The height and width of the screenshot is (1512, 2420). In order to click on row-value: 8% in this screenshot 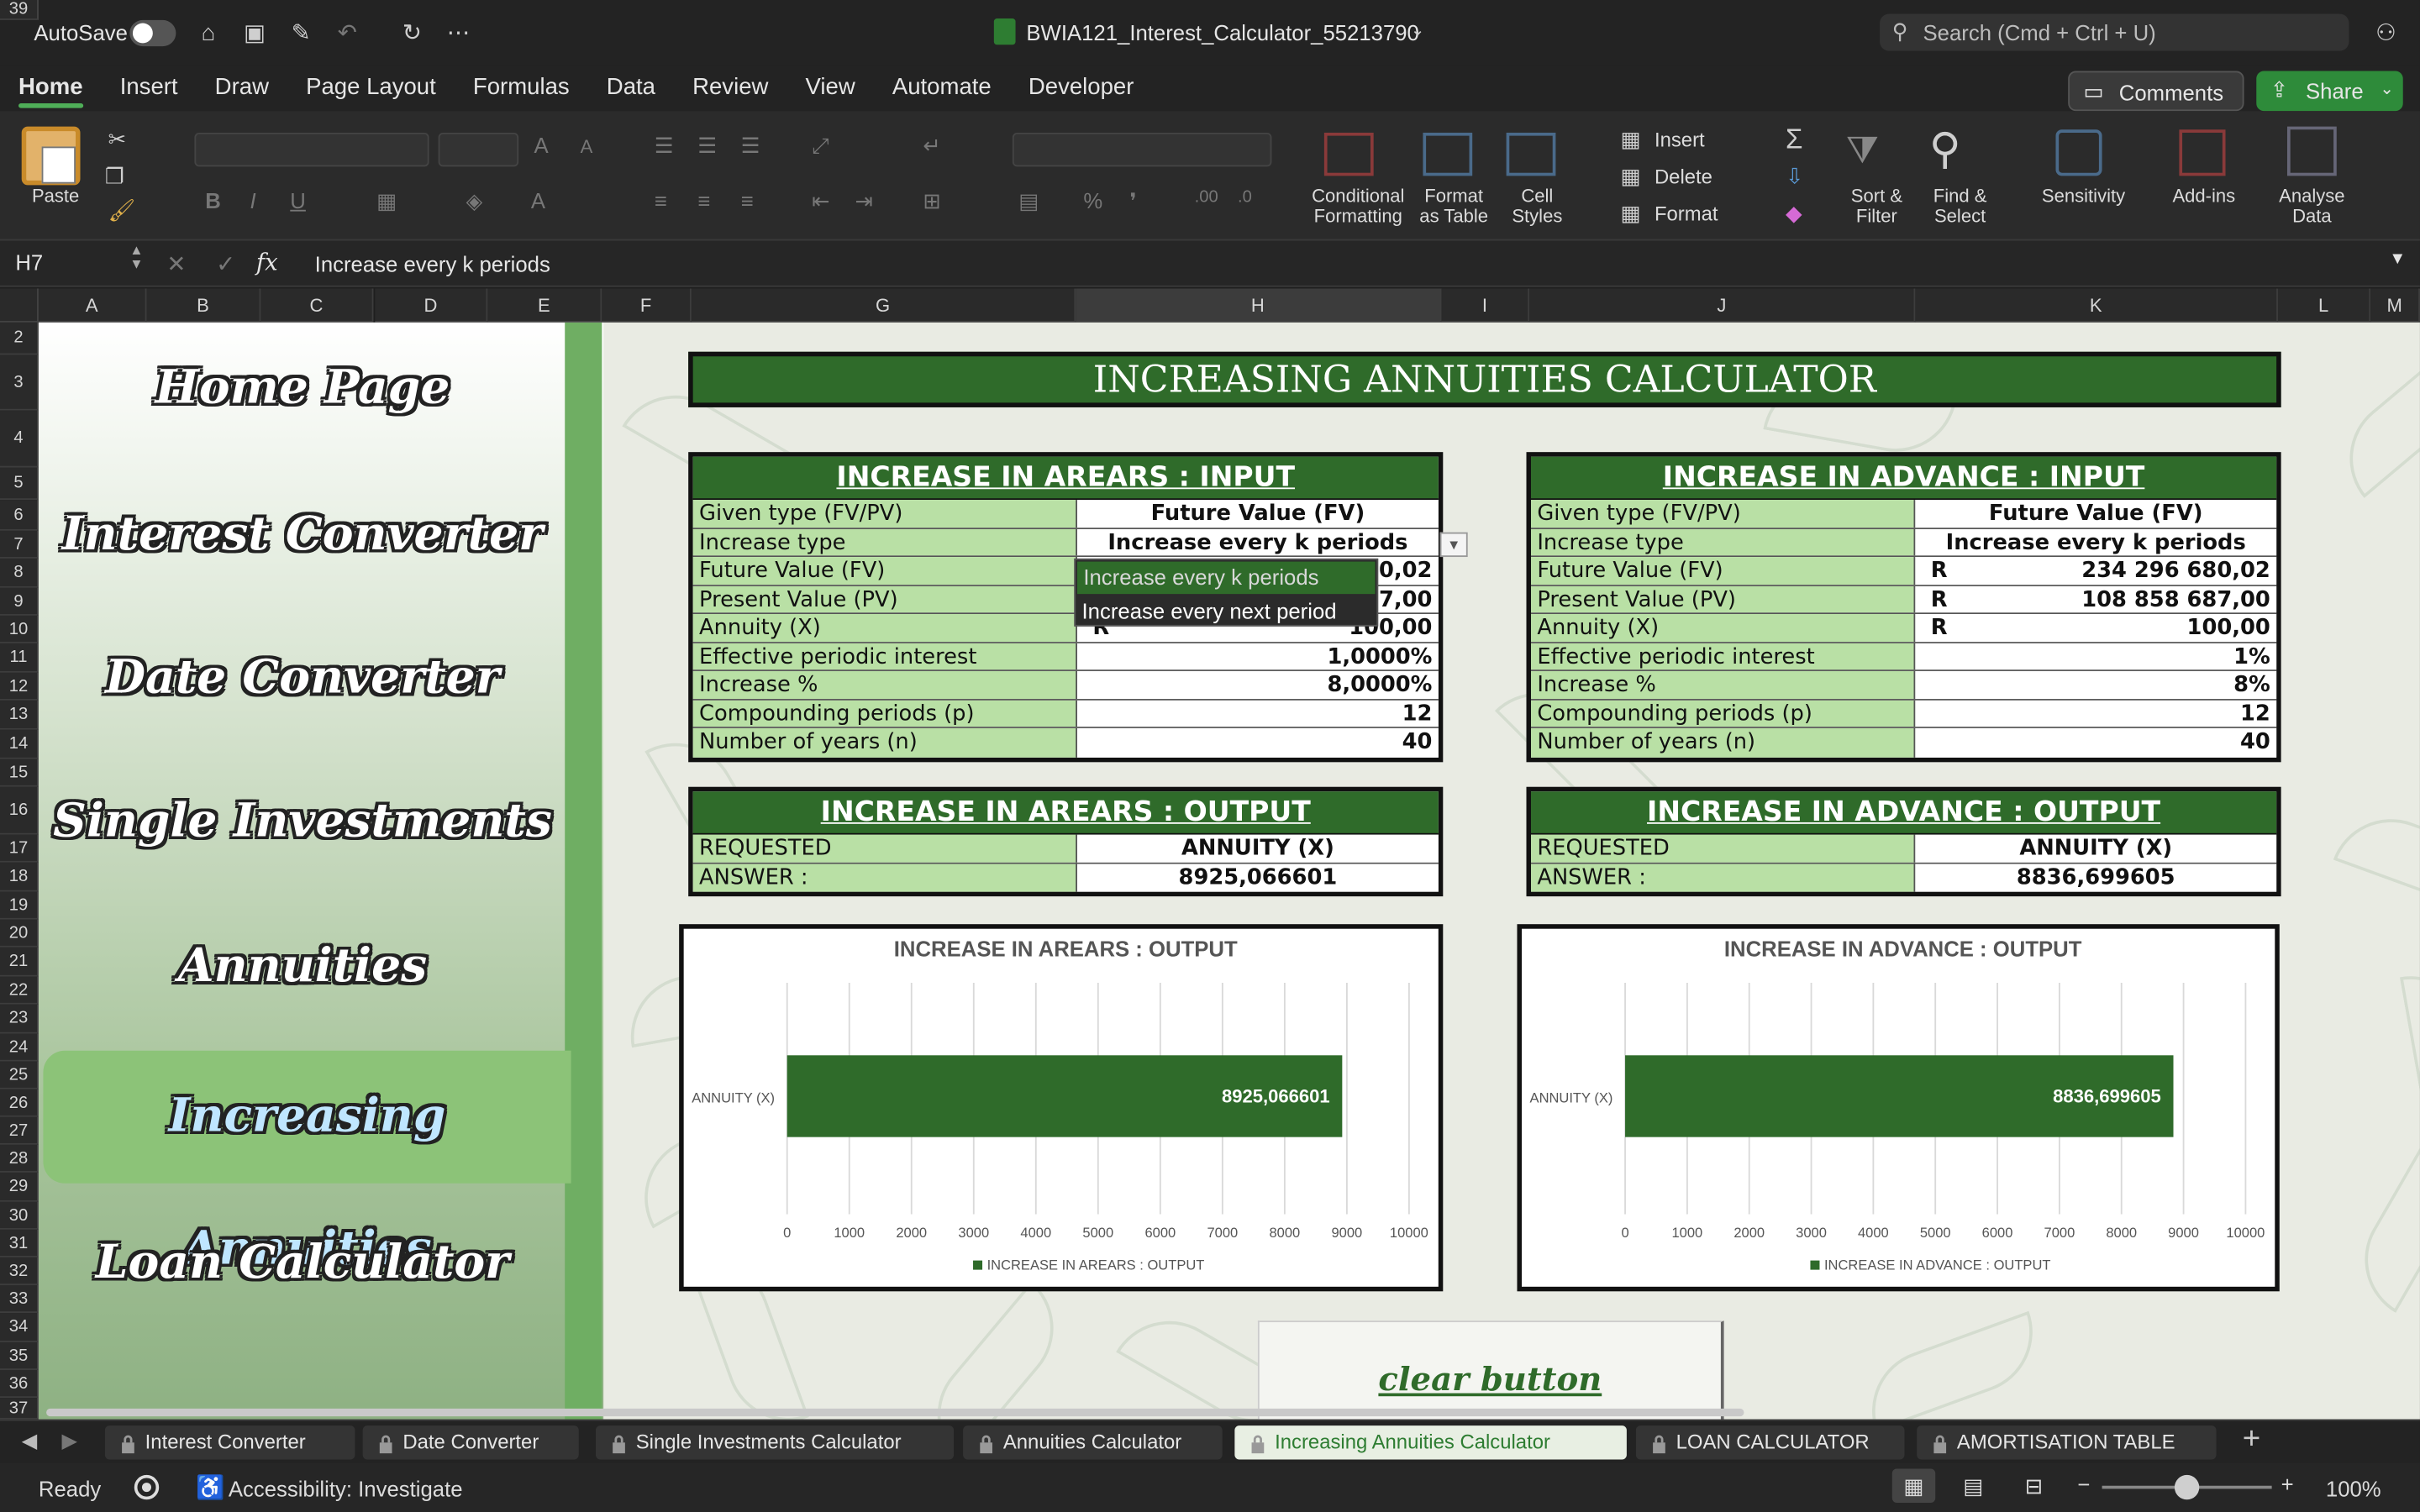, I will do `click(2096, 684)`.